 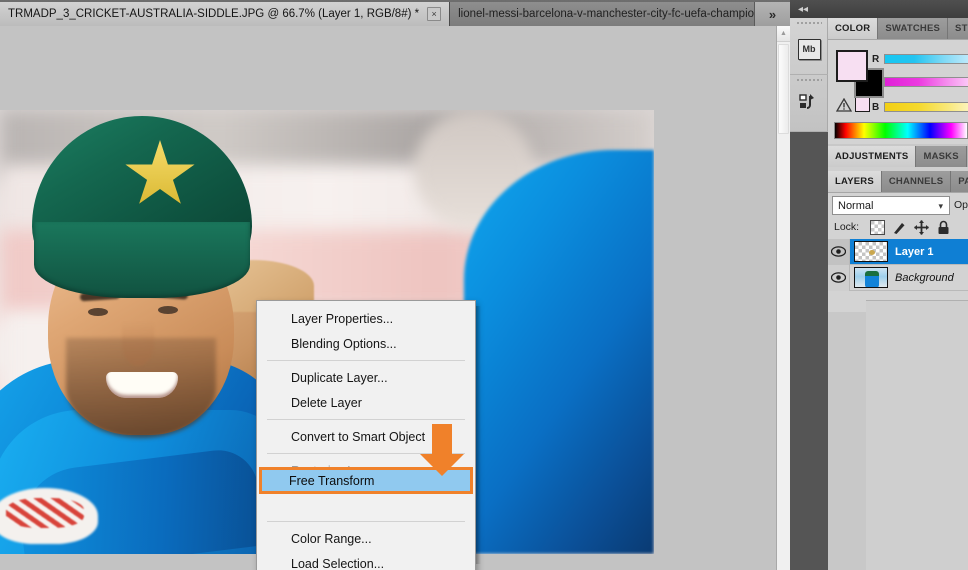 What do you see at coordinates (958, 28) in the screenshot?
I see `tab-styles: STY` at bounding box center [958, 28].